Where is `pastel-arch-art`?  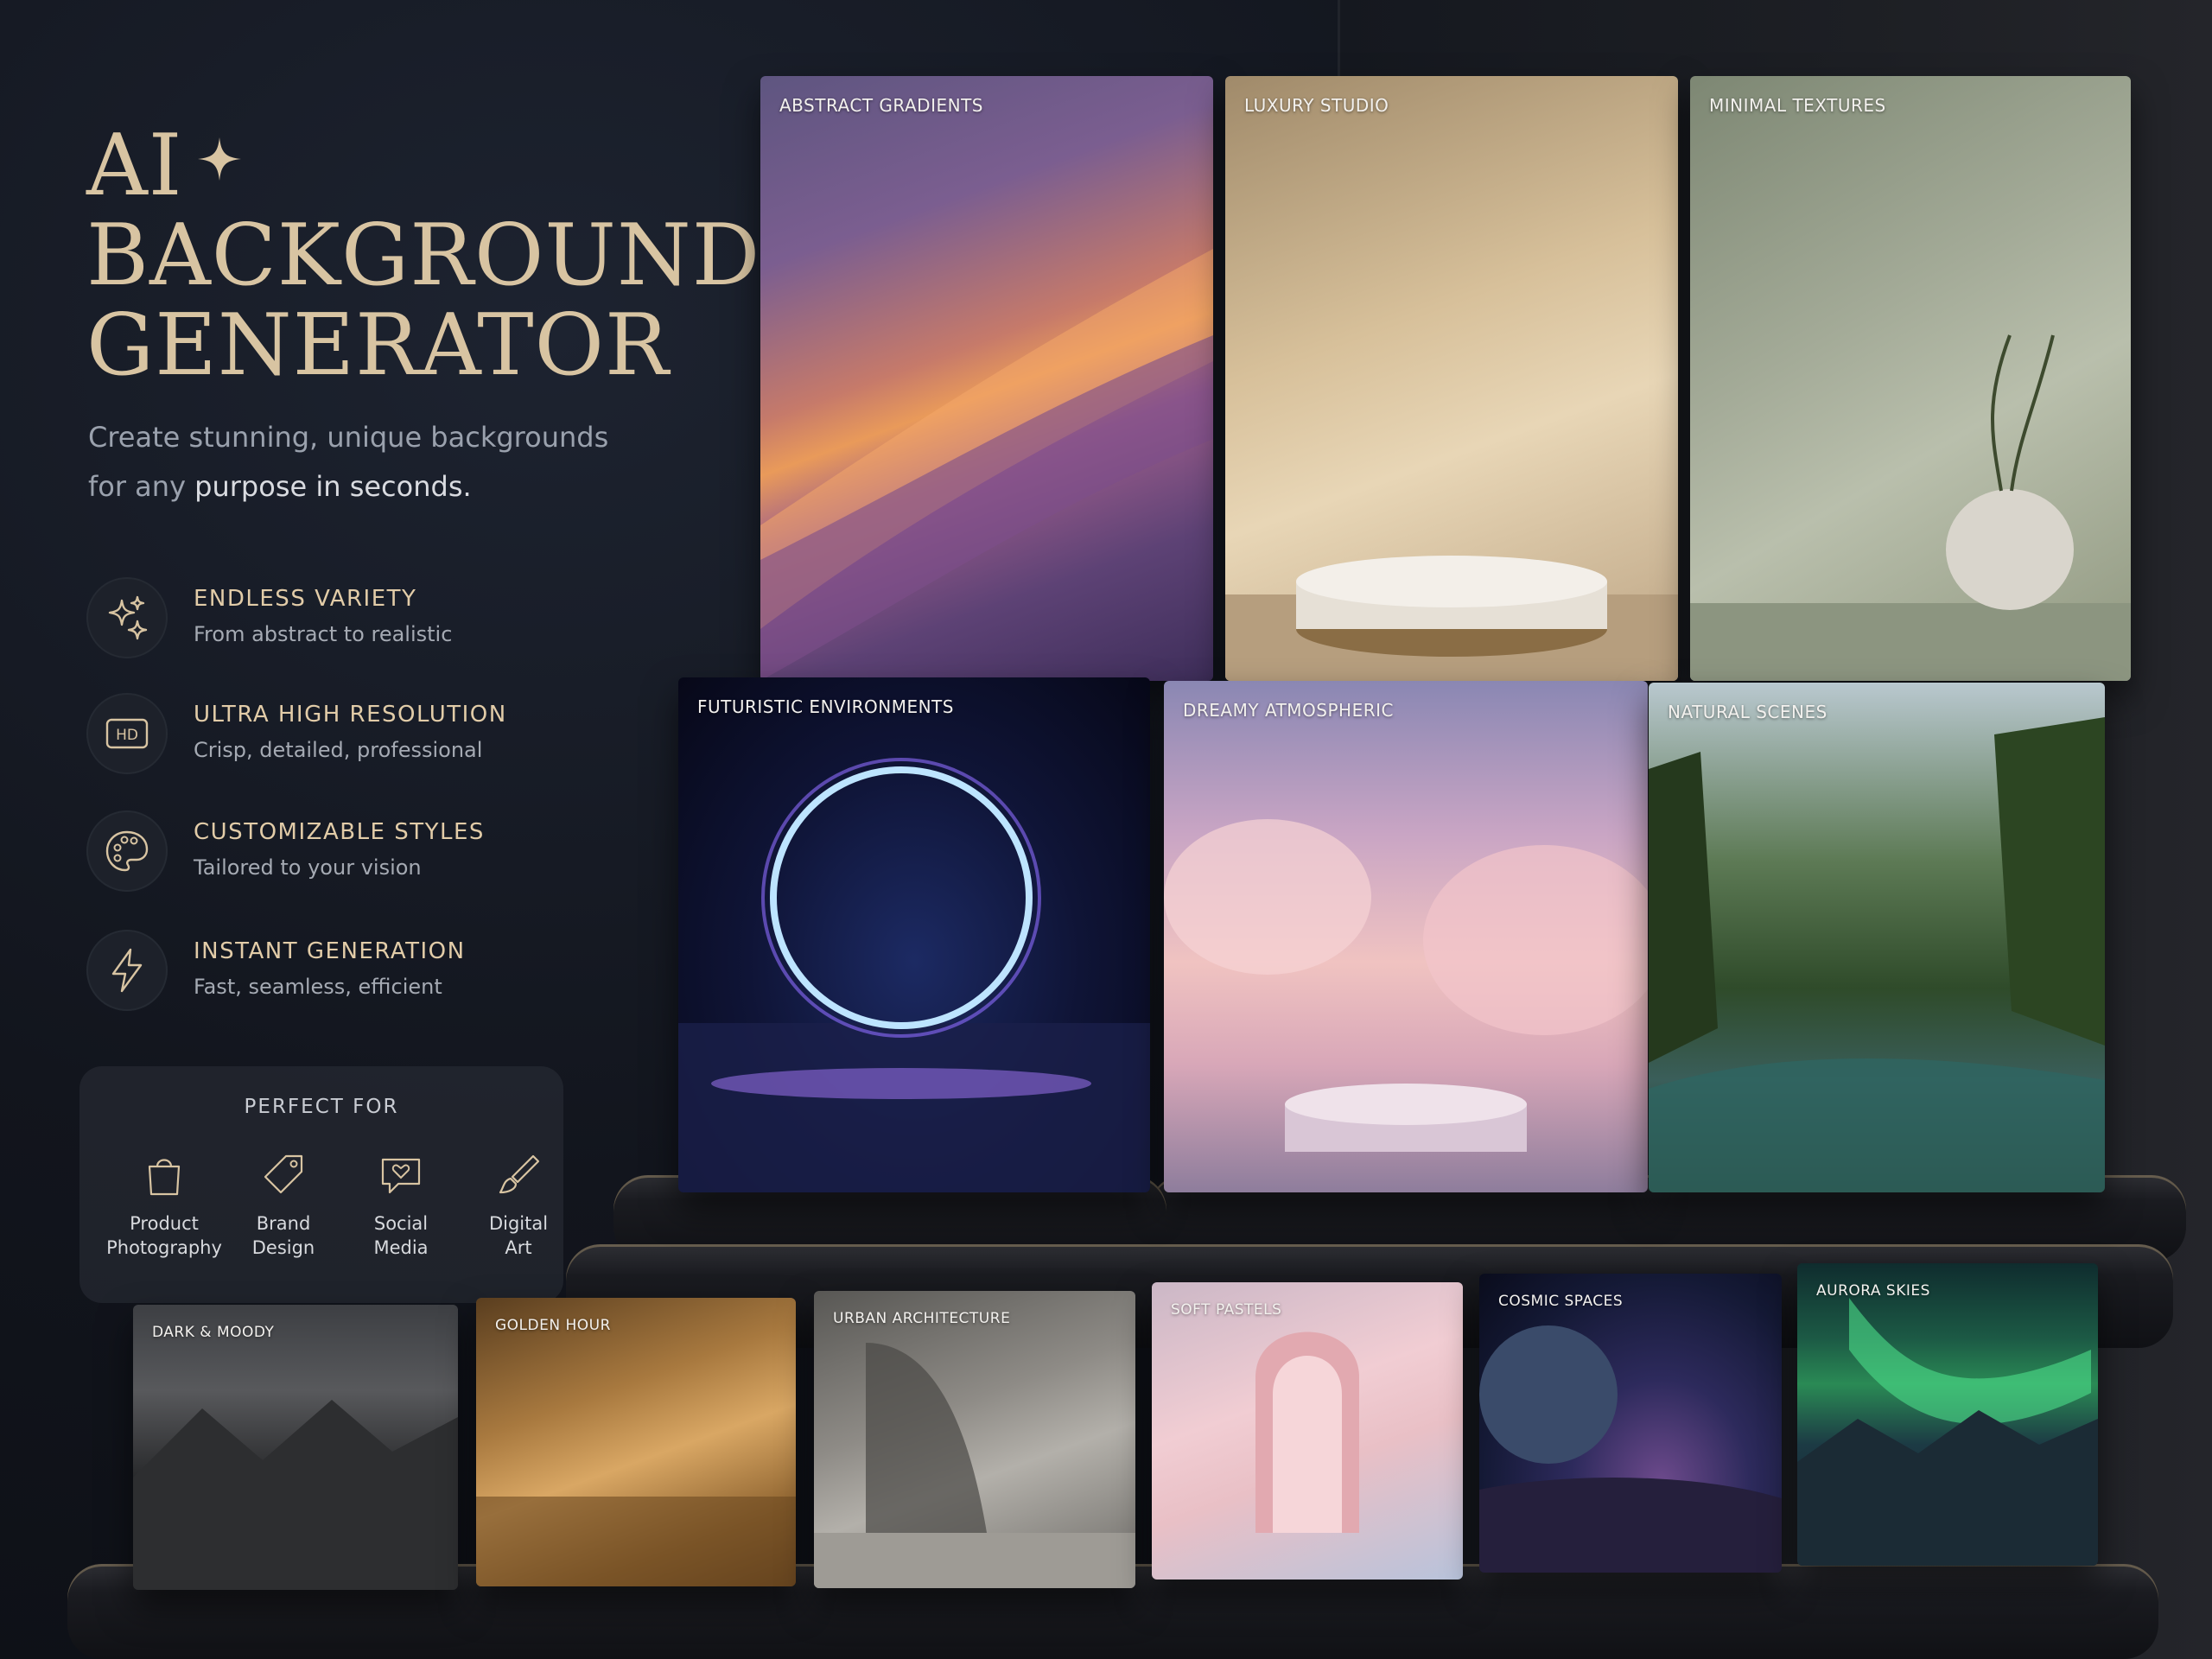
pastel-arch-art is located at coordinates (1307, 1432).